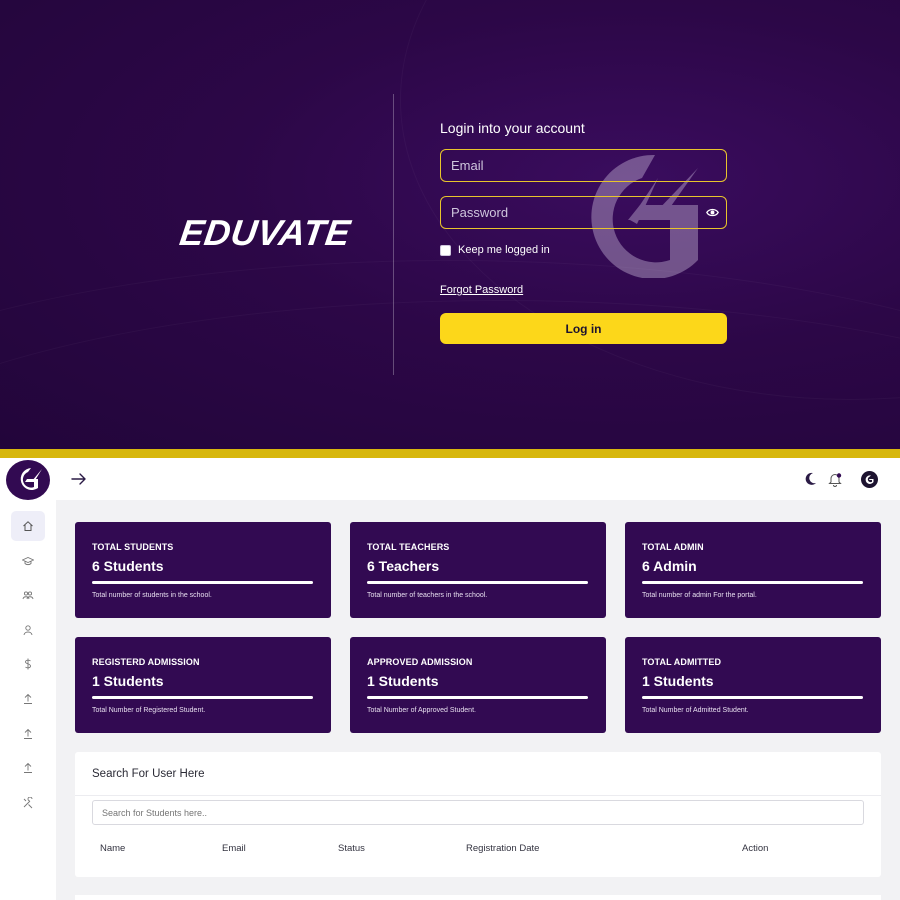 This screenshot has height=900, width=900. Describe the element at coordinates (478, 795) in the screenshot. I see `search-panel-divider` at that location.